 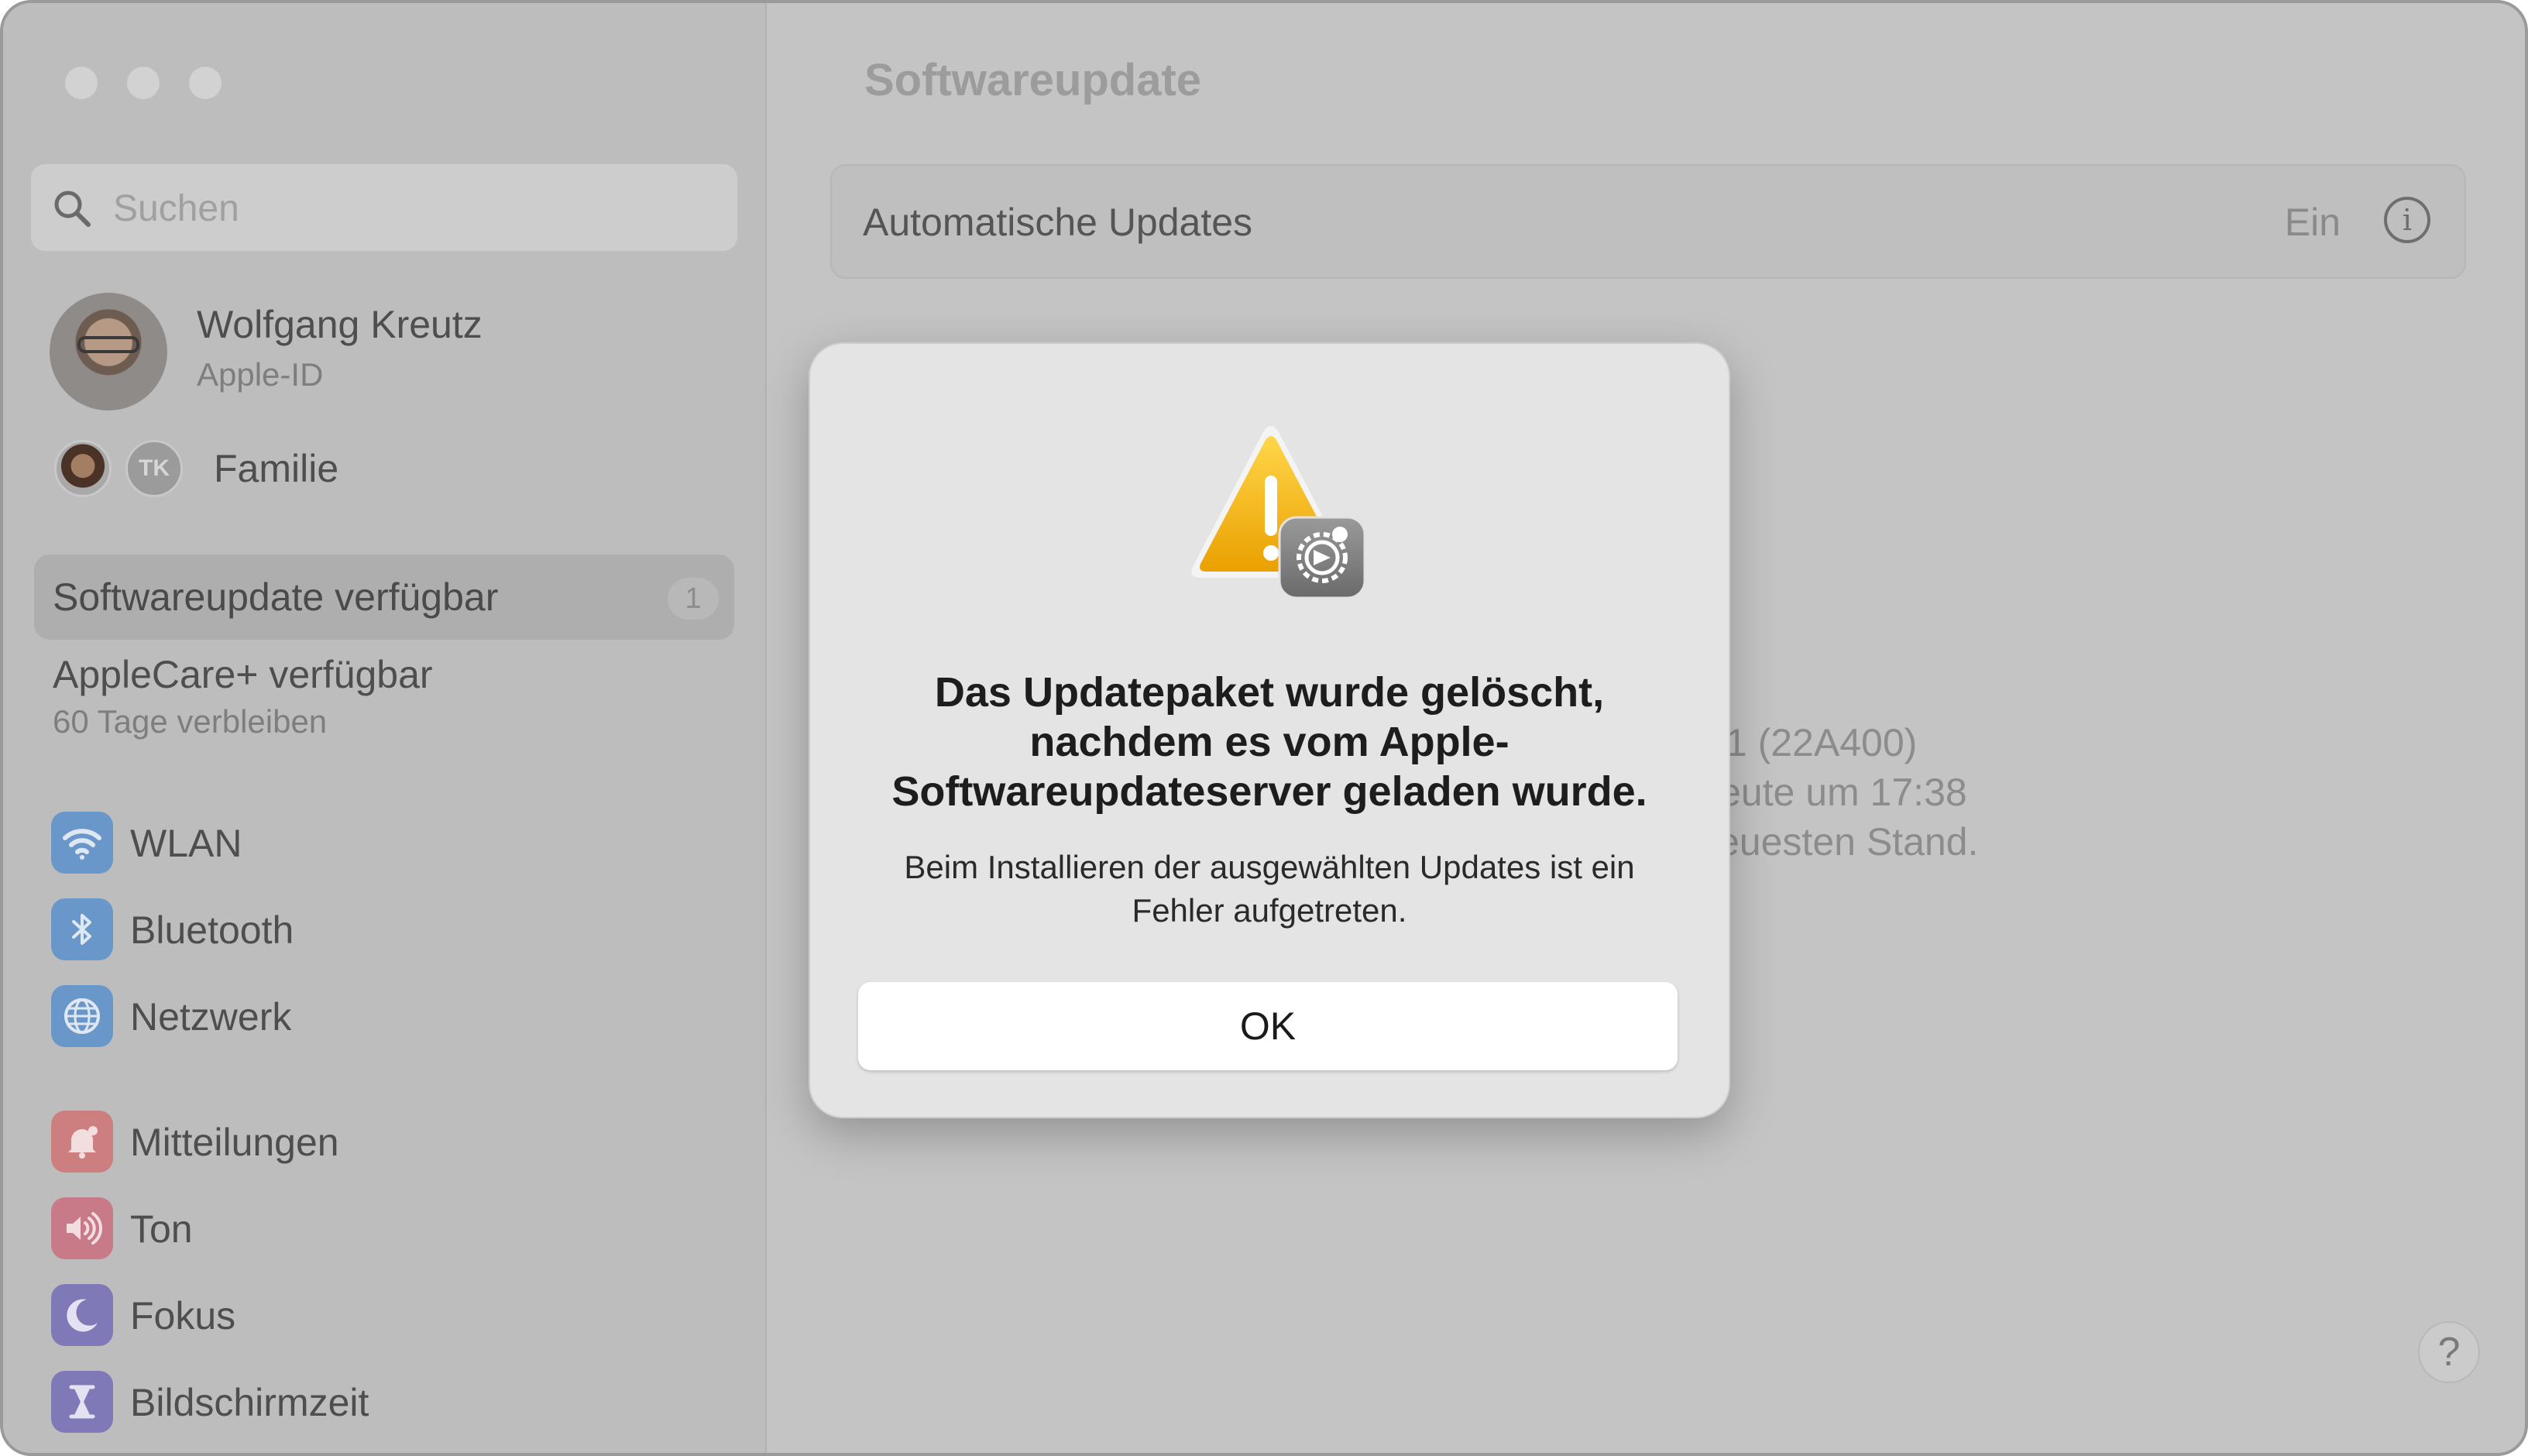 I want to click on sidebar-item-bluetooth: Bluetooth, so click(x=392, y=930).